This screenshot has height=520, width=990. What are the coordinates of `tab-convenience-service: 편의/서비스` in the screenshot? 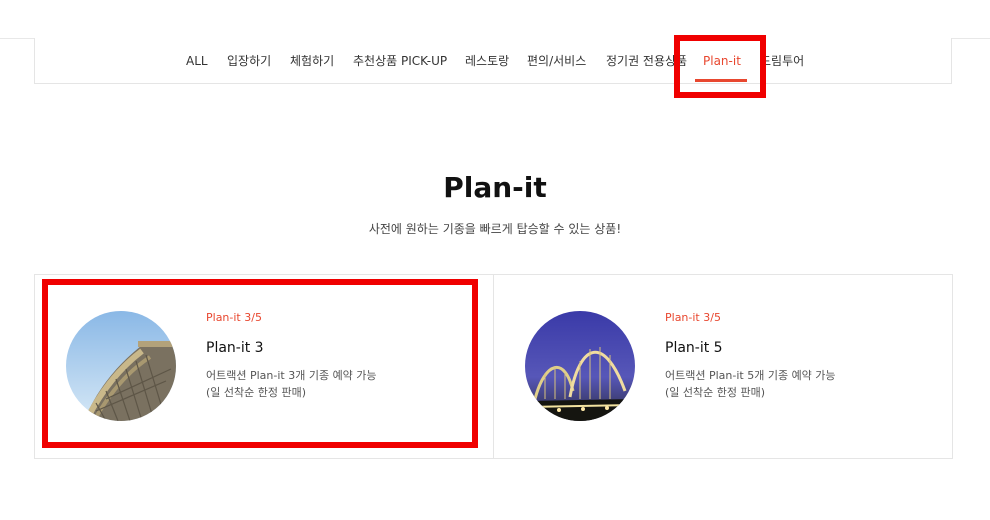 It's located at (556, 61).